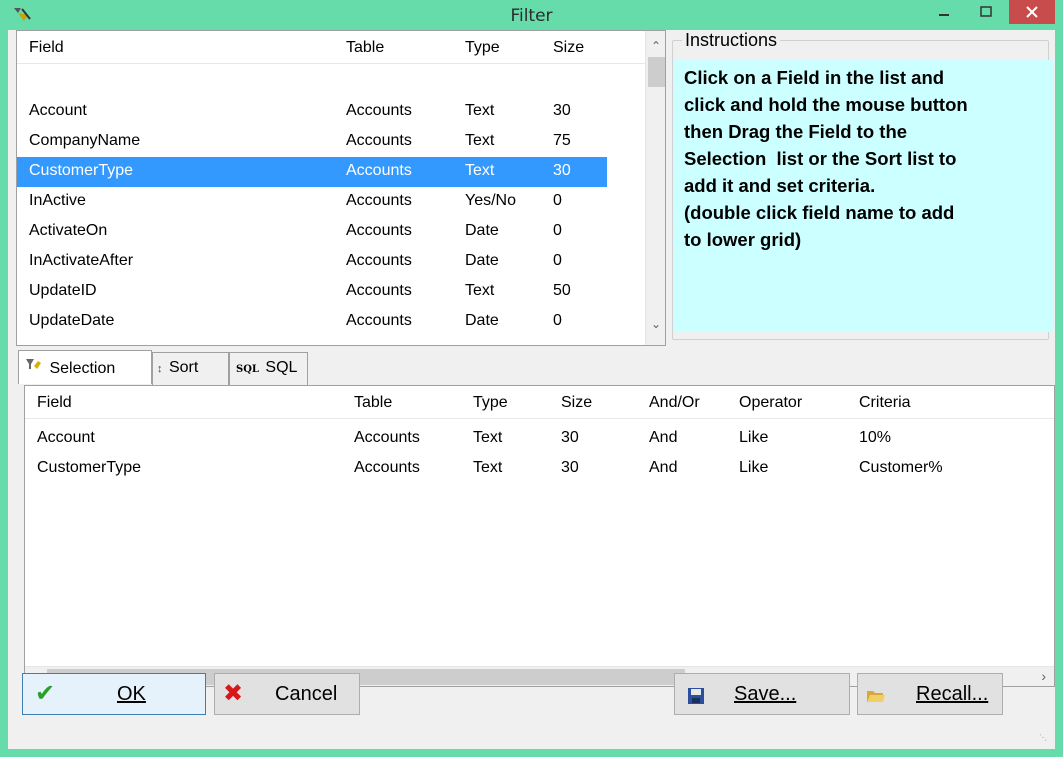 The height and width of the screenshot is (757, 1063). Describe the element at coordinates (312, 262) in the screenshot. I see `field-row-inactivateafter: InActivateAfter Accounts Date 0` at that location.